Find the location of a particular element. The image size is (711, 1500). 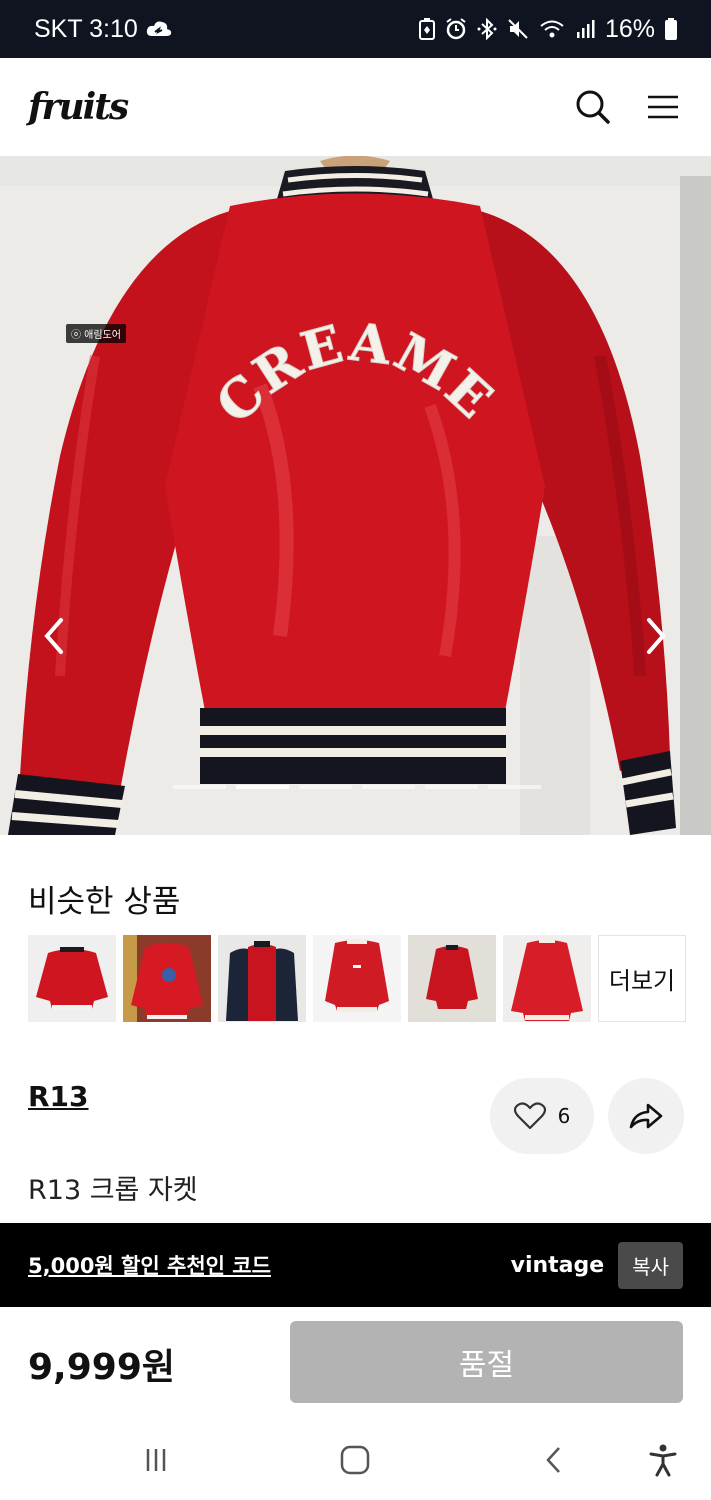

product-price: 9,999원 is located at coordinates (101, 1367).